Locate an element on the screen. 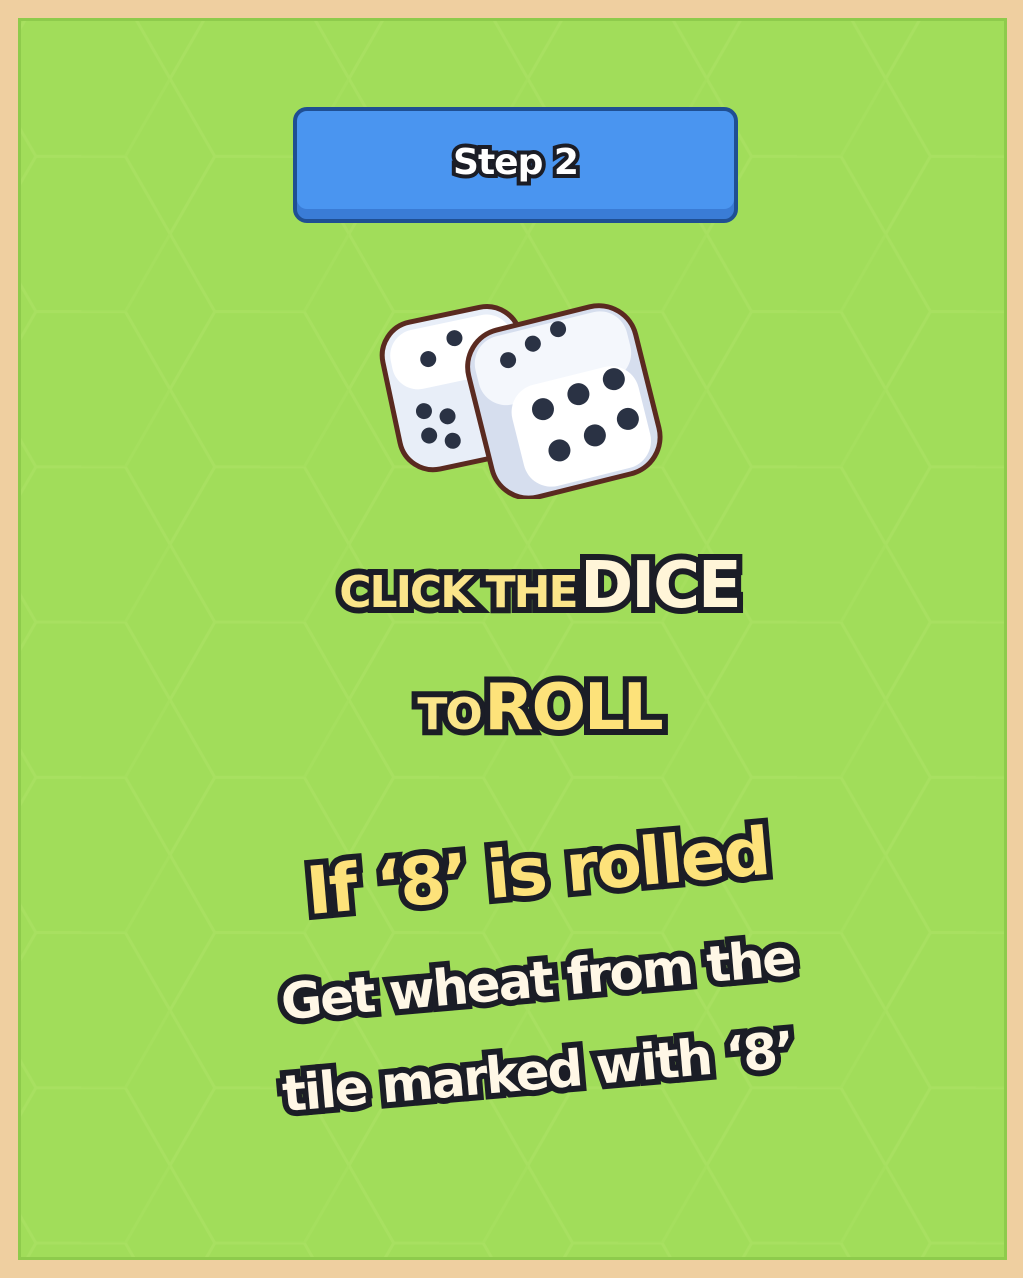 The width and height of the screenshot is (1023, 1278). instruction-line-2: TO ROLL is located at coordinates (524, 708).